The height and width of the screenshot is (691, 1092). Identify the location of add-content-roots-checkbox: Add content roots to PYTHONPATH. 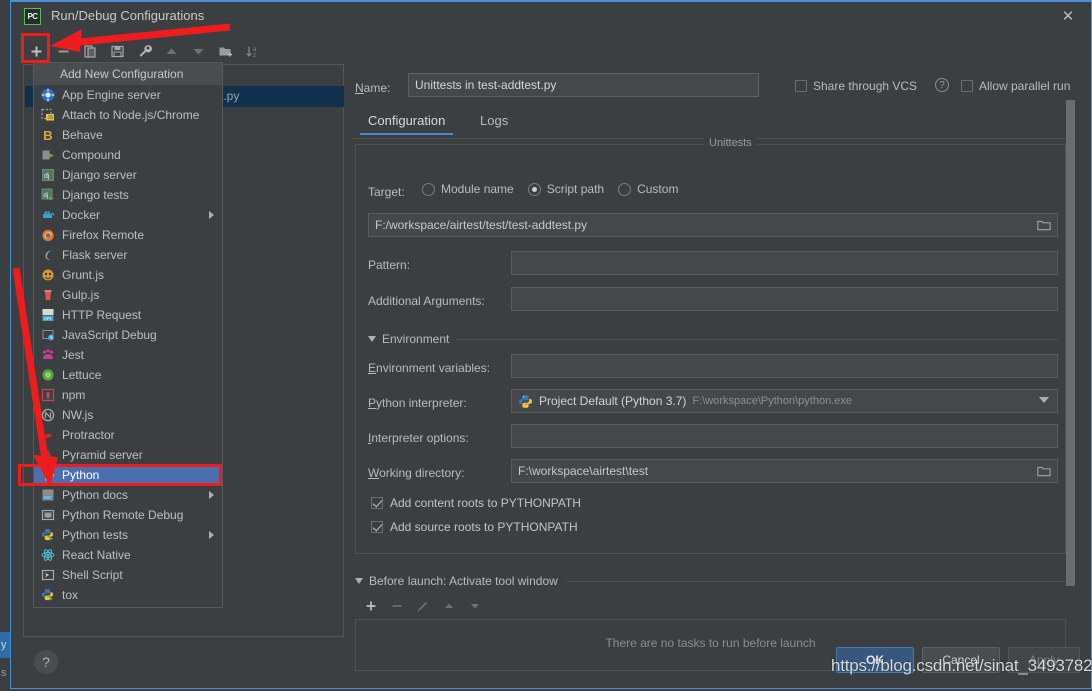
(476, 503).